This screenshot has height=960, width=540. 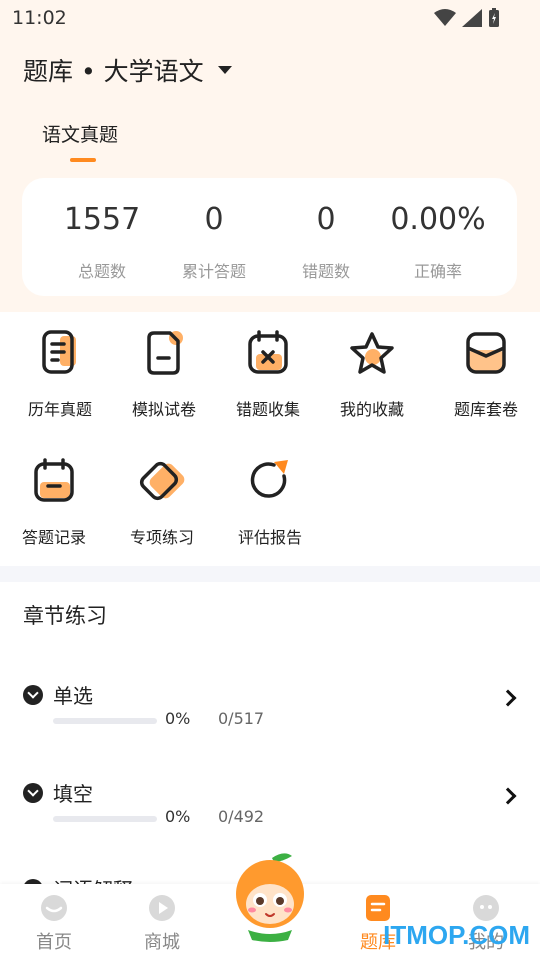 I want to click on status-time: 11:02, so click(x=39, y=18).